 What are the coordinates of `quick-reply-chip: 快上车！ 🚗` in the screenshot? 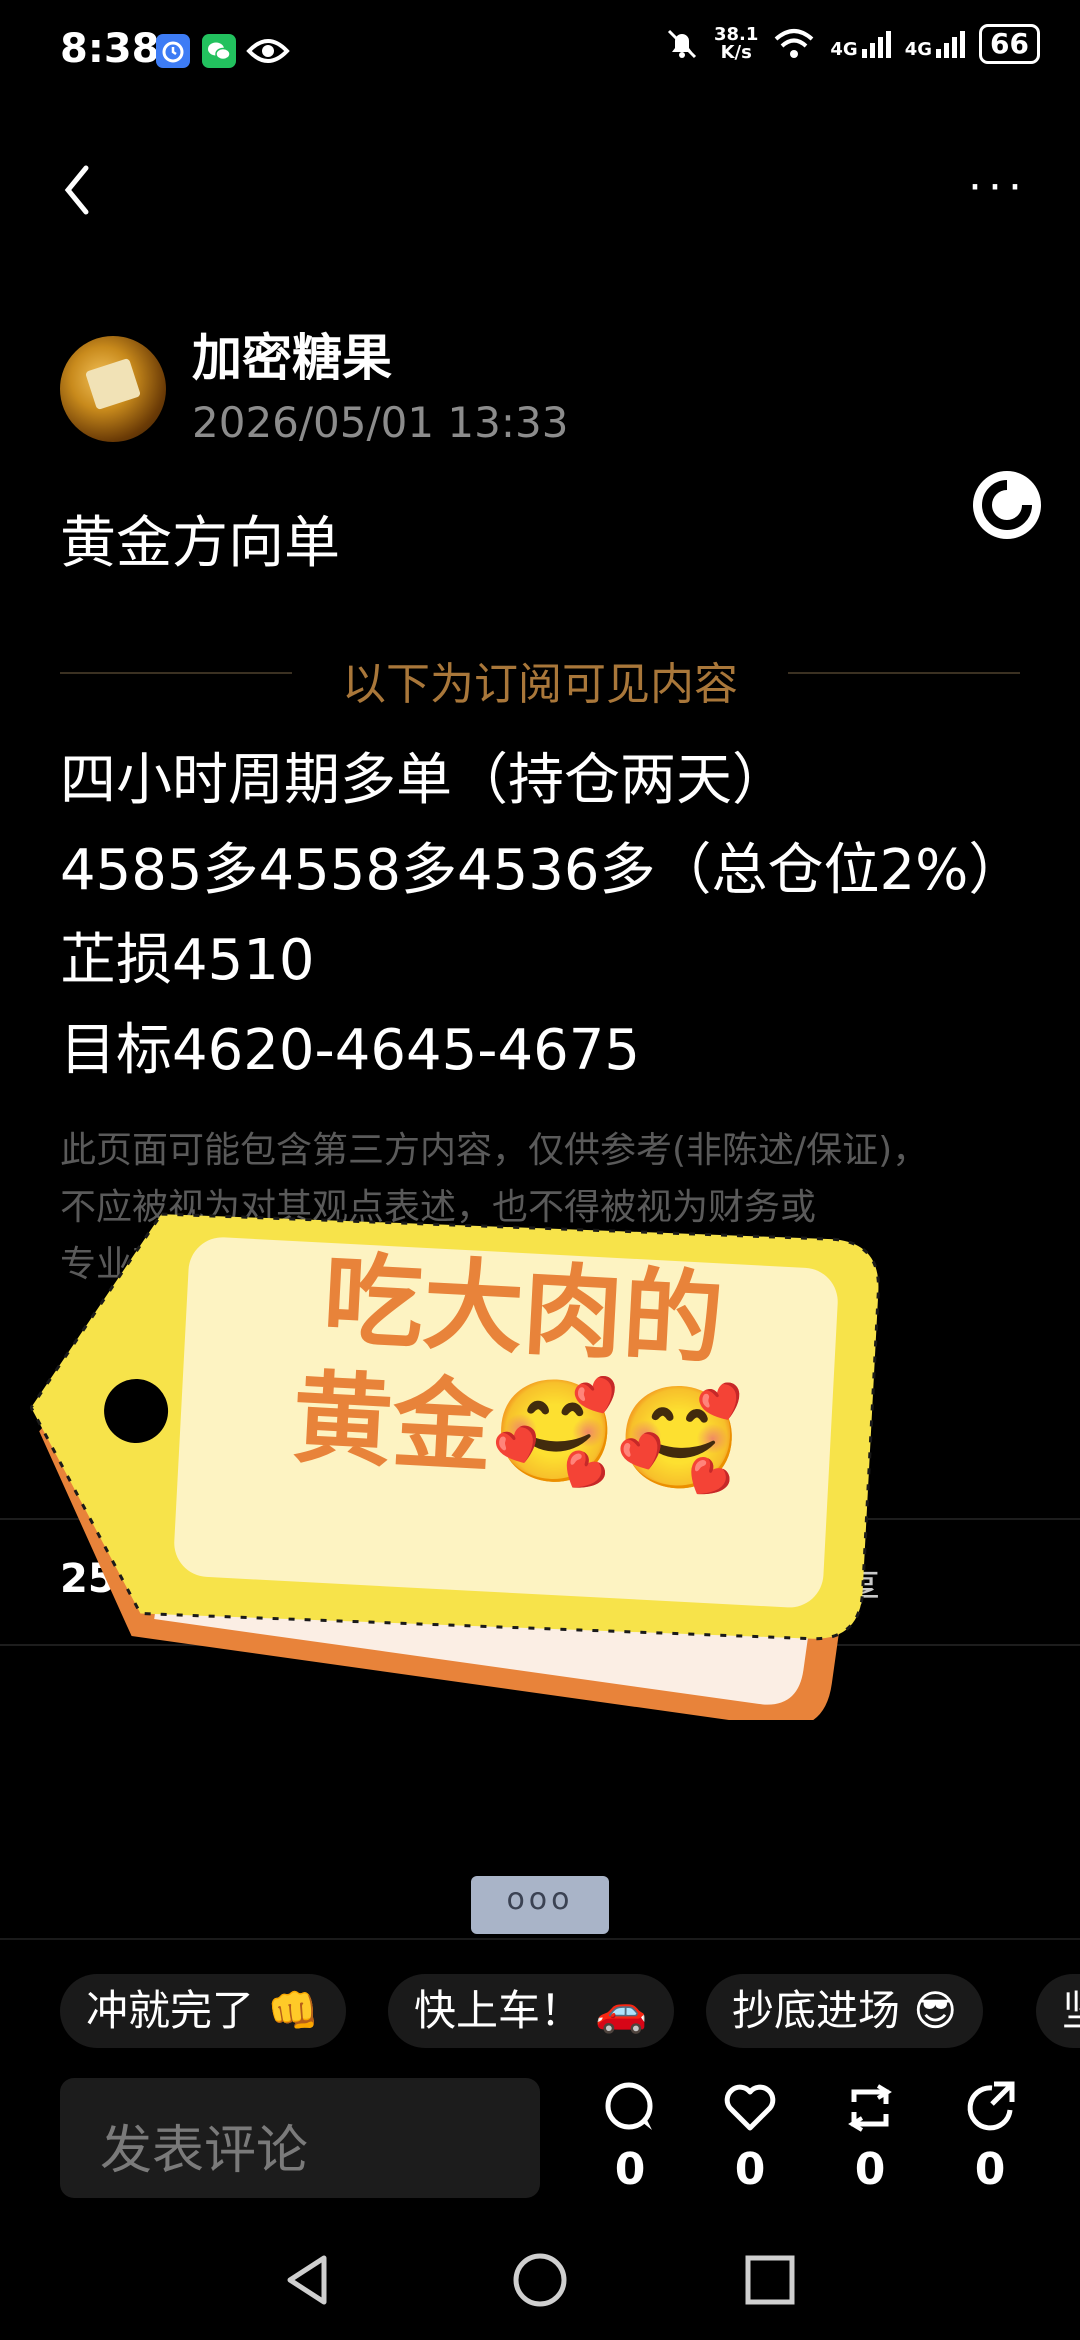 It's located at (531, 2011).